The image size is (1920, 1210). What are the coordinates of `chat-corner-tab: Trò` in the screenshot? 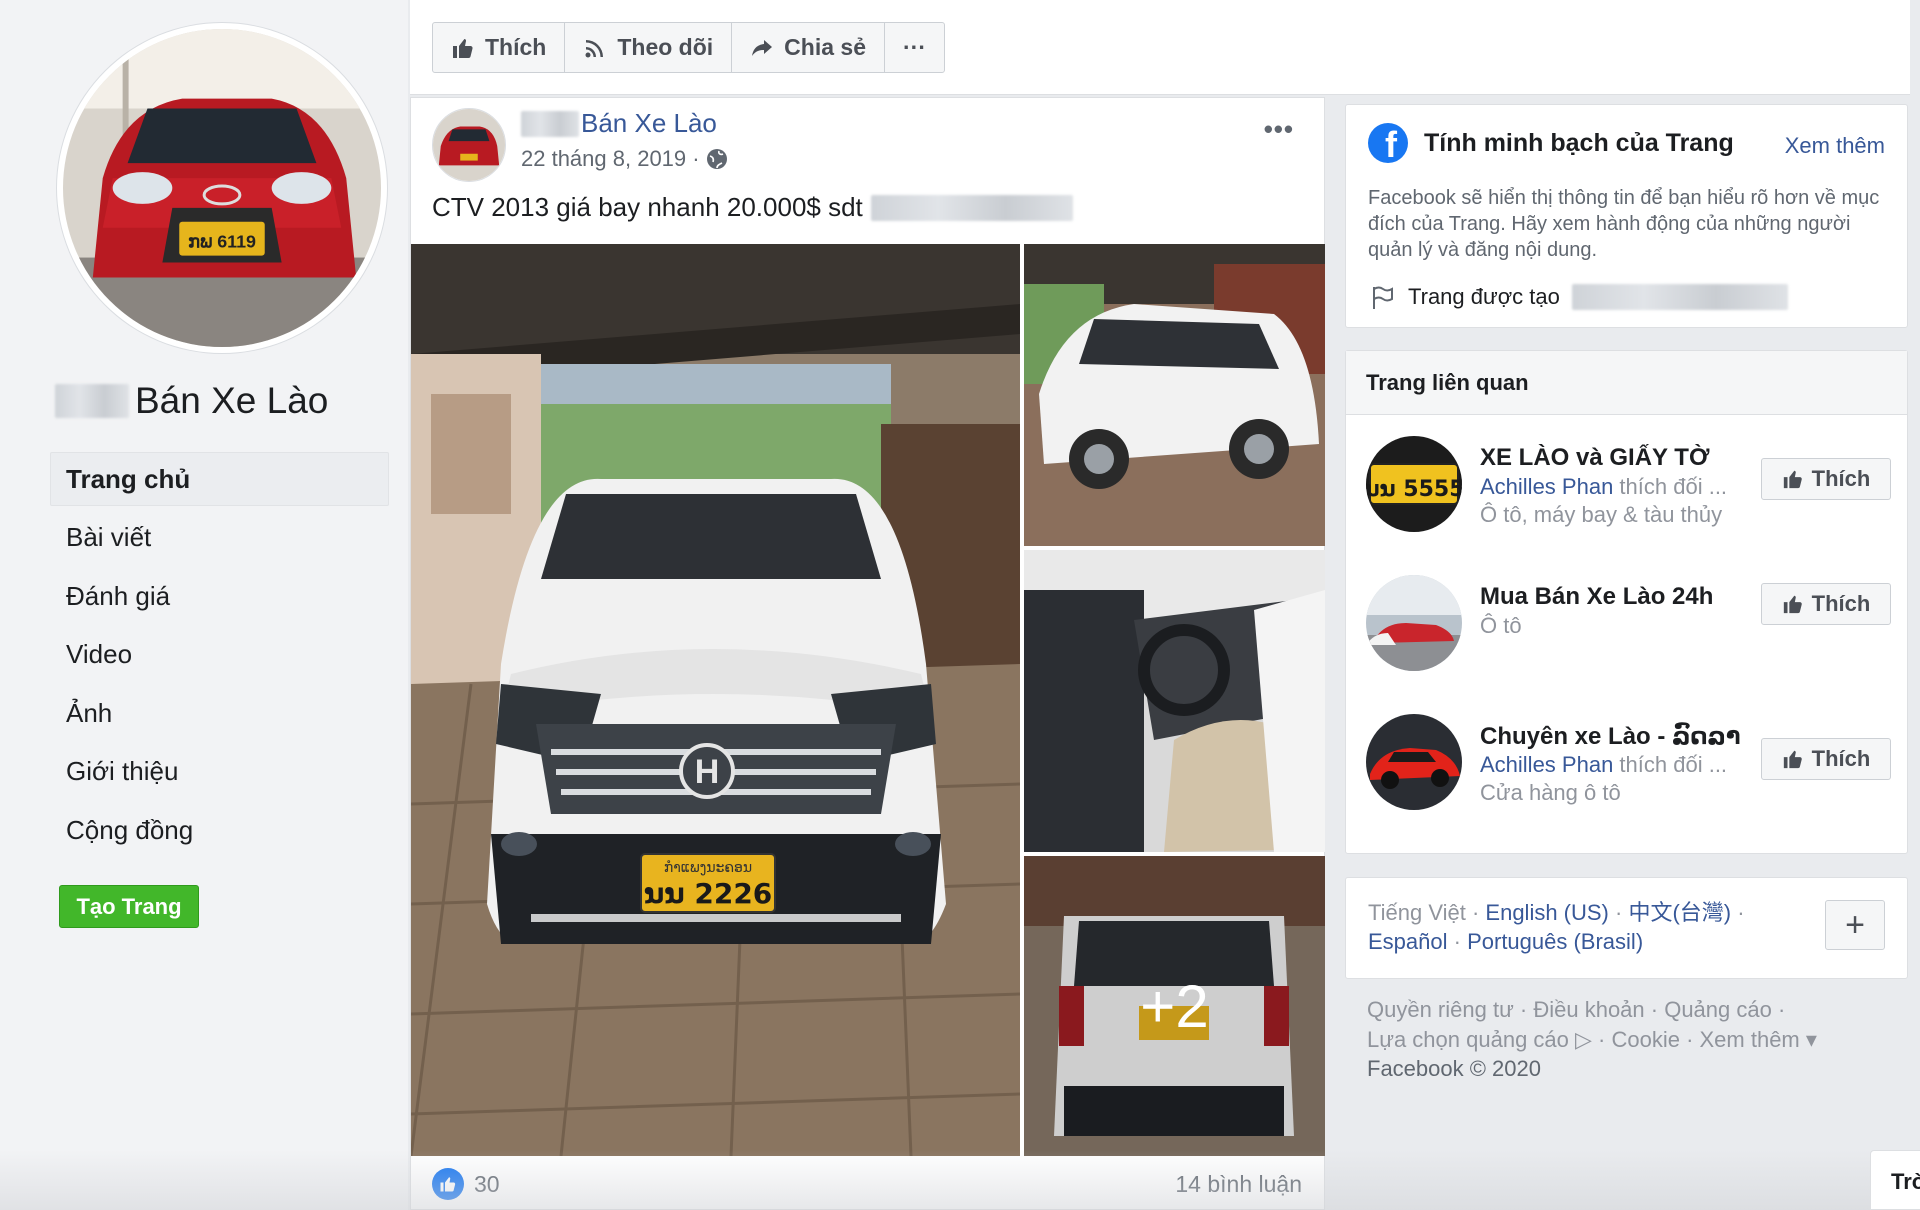 It's located at (1895, 1180).